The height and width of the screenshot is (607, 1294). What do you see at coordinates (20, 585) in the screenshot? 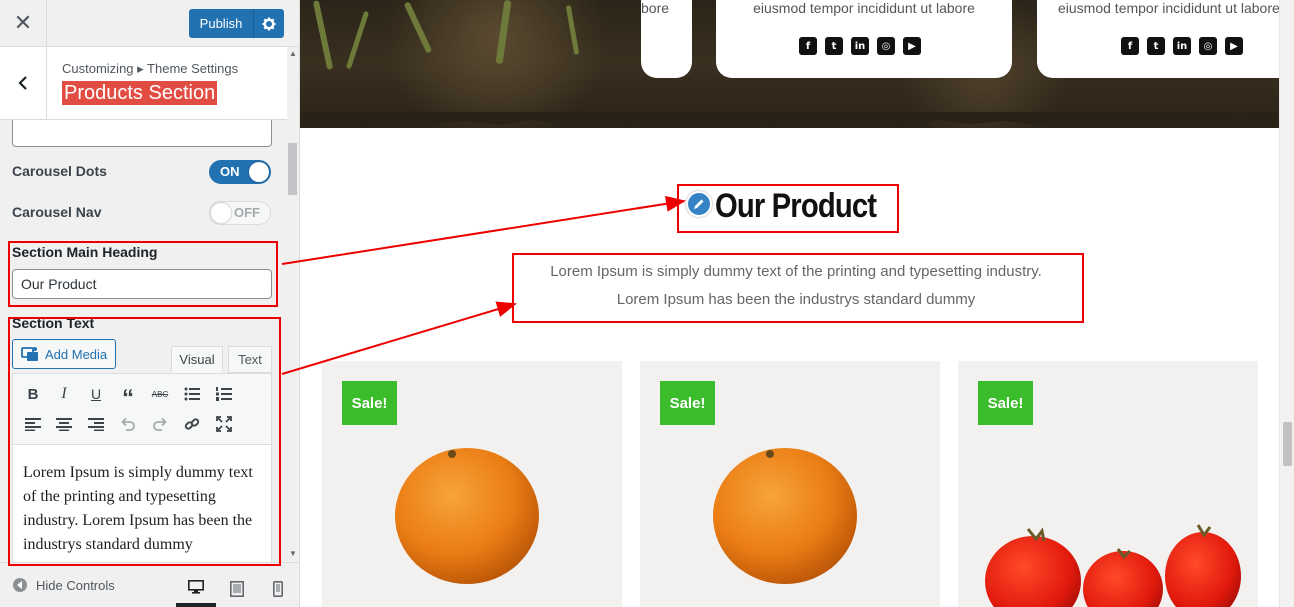
I see `collapse-icon` at bounding box center [20, 585].